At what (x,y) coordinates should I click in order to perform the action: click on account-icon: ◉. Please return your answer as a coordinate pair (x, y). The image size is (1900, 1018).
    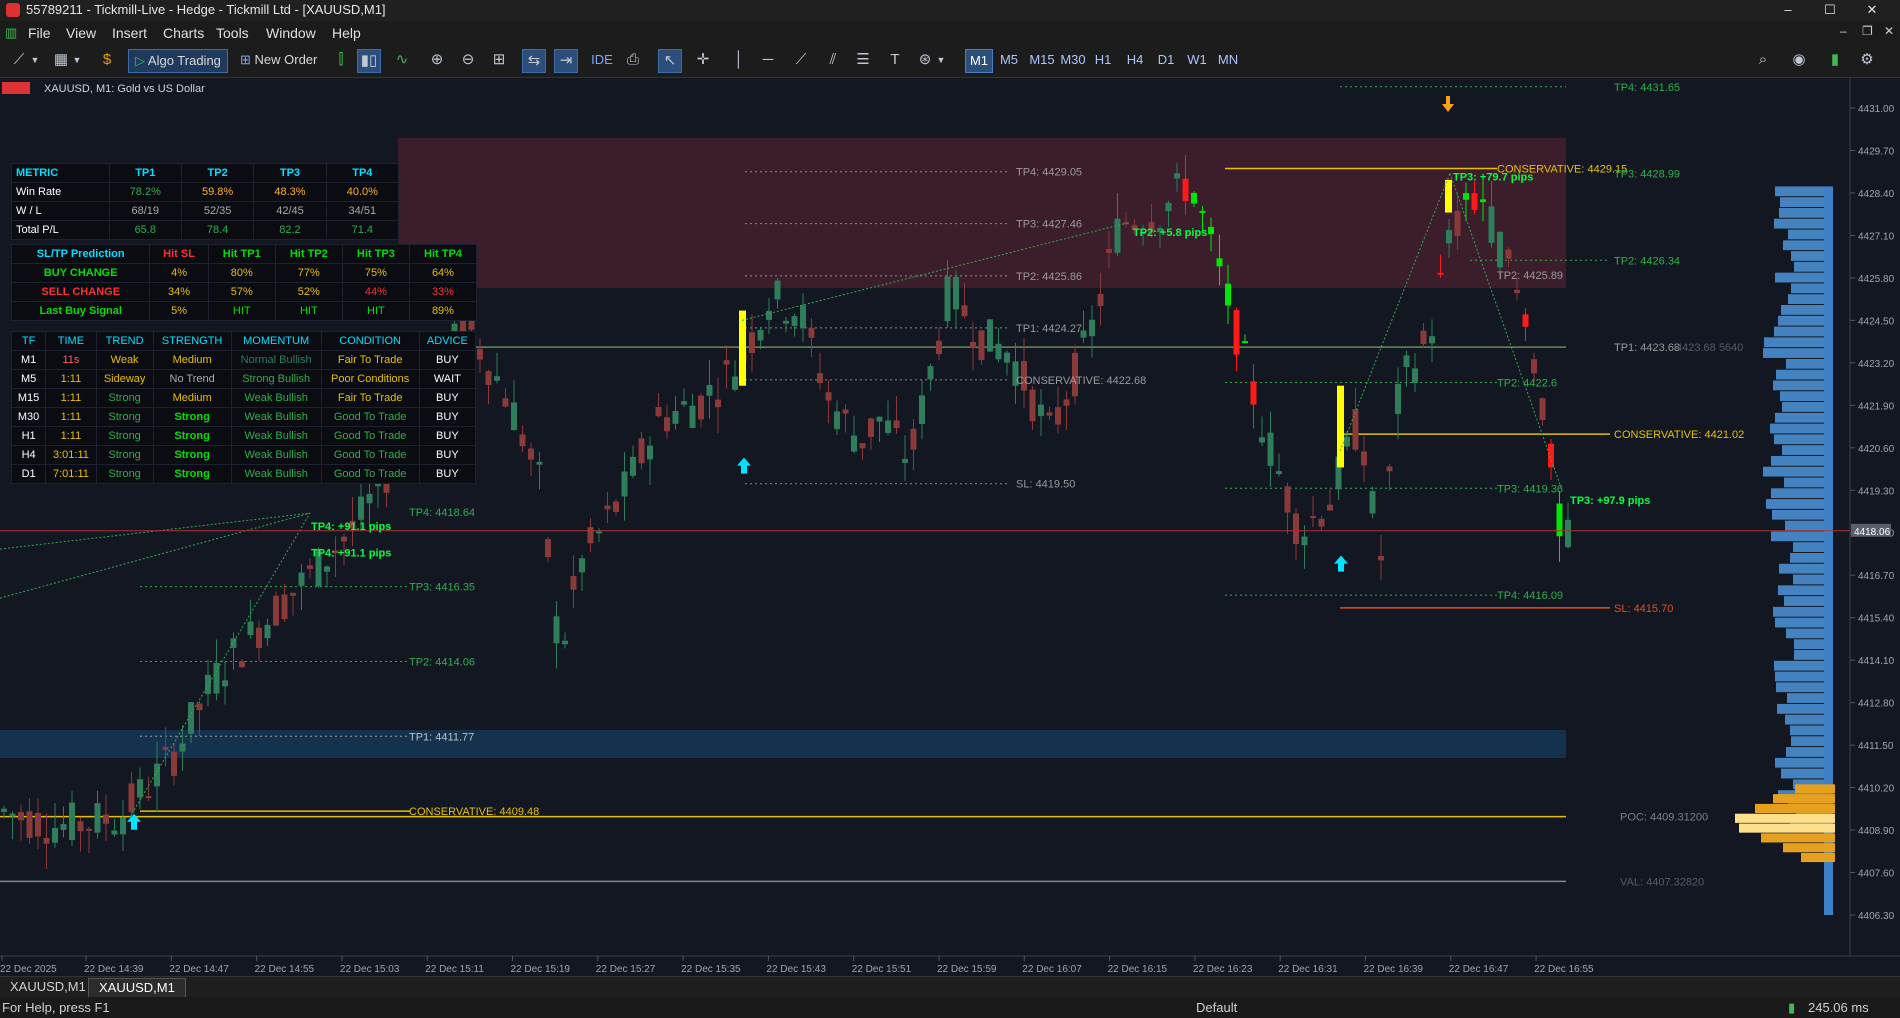
    Looking at the image, I should click on (1799, 60).